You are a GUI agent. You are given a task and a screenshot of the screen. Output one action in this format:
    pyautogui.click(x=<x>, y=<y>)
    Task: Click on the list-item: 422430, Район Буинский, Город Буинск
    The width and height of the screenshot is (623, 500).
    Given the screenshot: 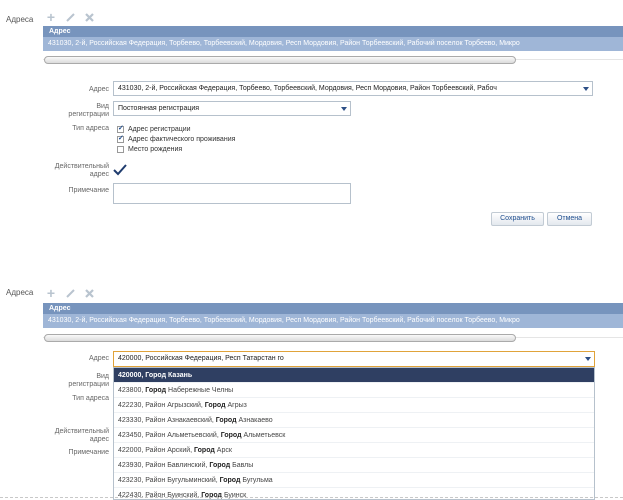 What is the action you would take?
    pyautogui.click(x=354, y=493)
    